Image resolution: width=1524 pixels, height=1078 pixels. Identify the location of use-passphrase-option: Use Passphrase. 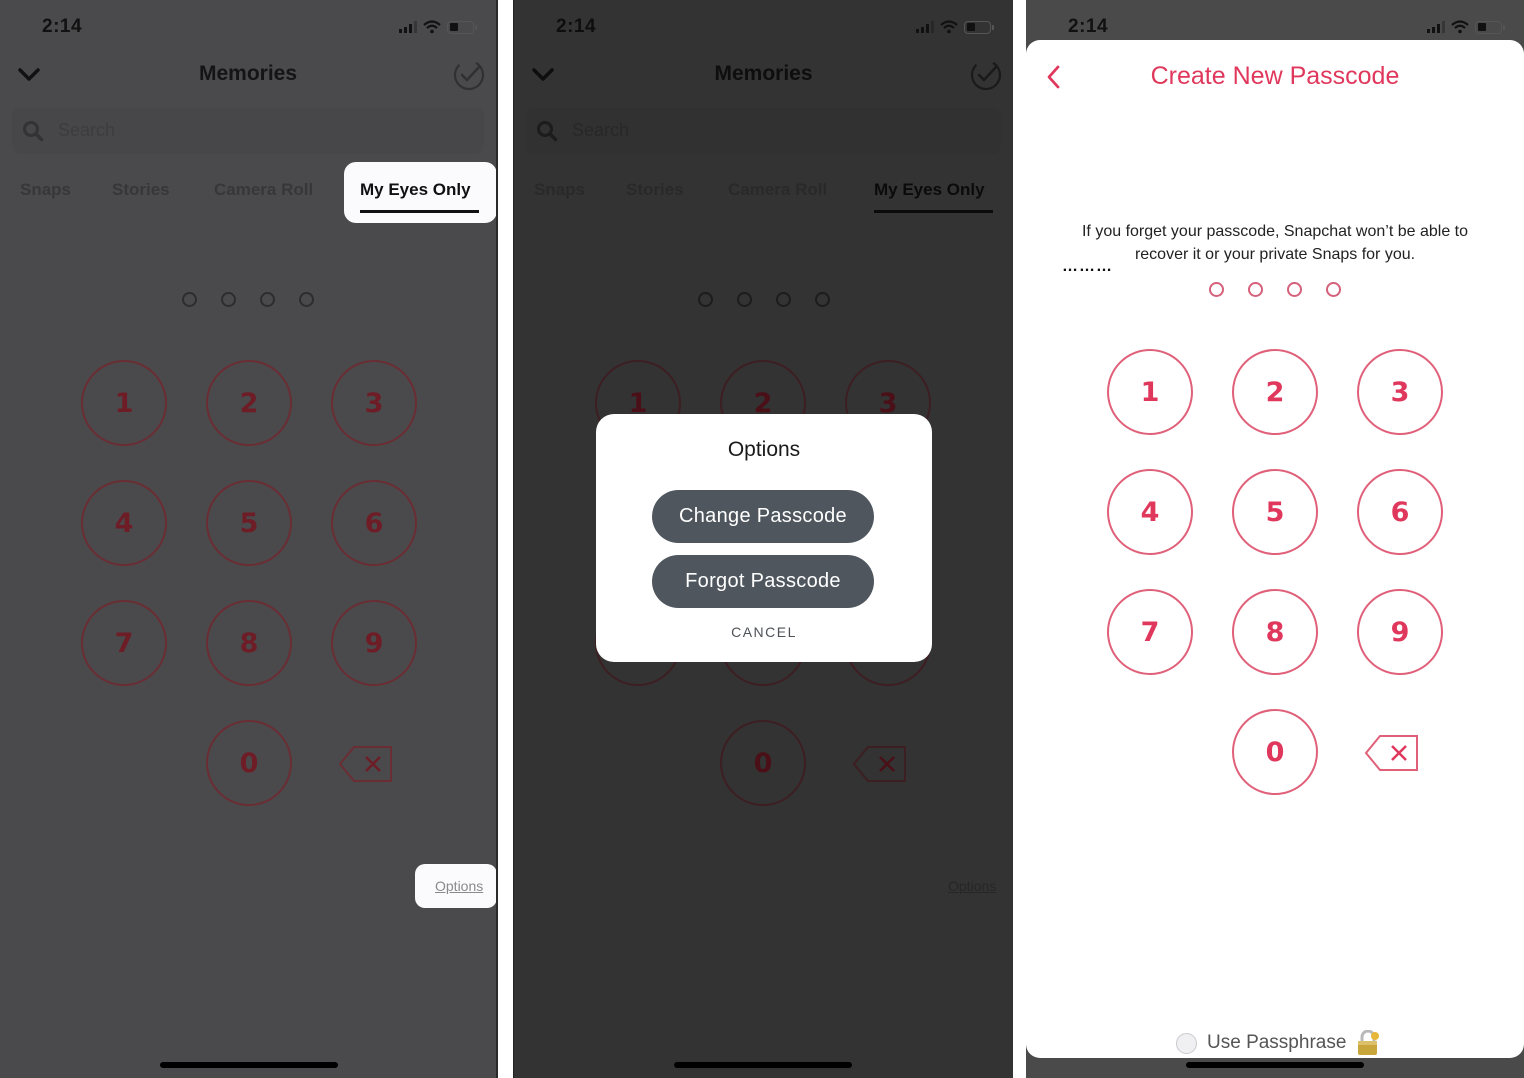
(1278, 1043).